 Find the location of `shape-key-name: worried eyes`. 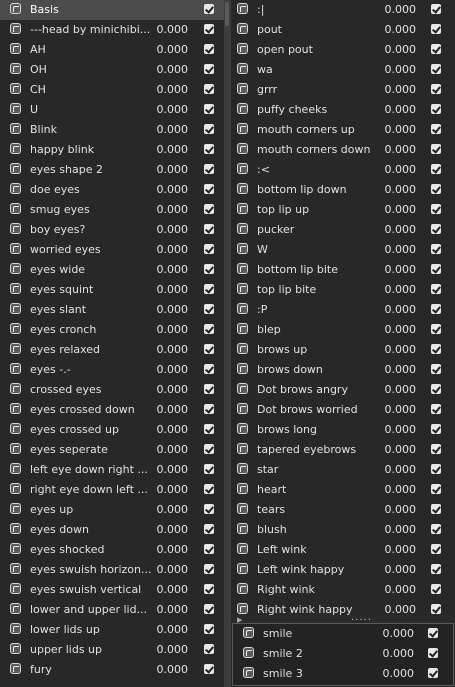

shape-key-name: worried eyes is located at coordinates (96, 250).